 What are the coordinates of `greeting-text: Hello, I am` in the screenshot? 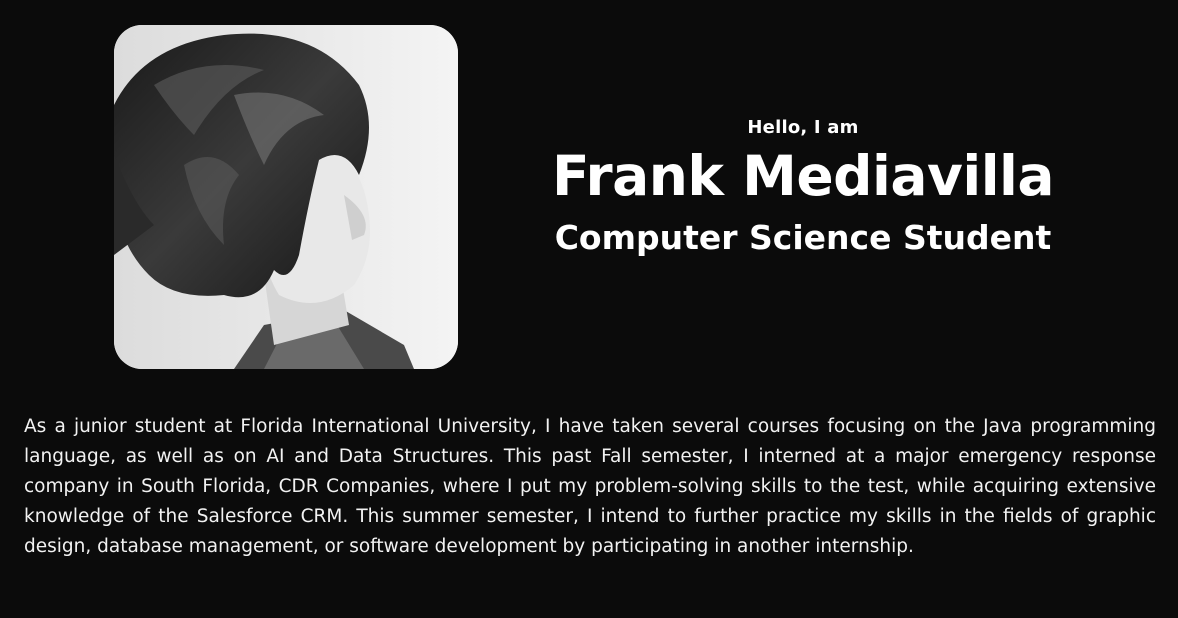 It's located at (803, 127).